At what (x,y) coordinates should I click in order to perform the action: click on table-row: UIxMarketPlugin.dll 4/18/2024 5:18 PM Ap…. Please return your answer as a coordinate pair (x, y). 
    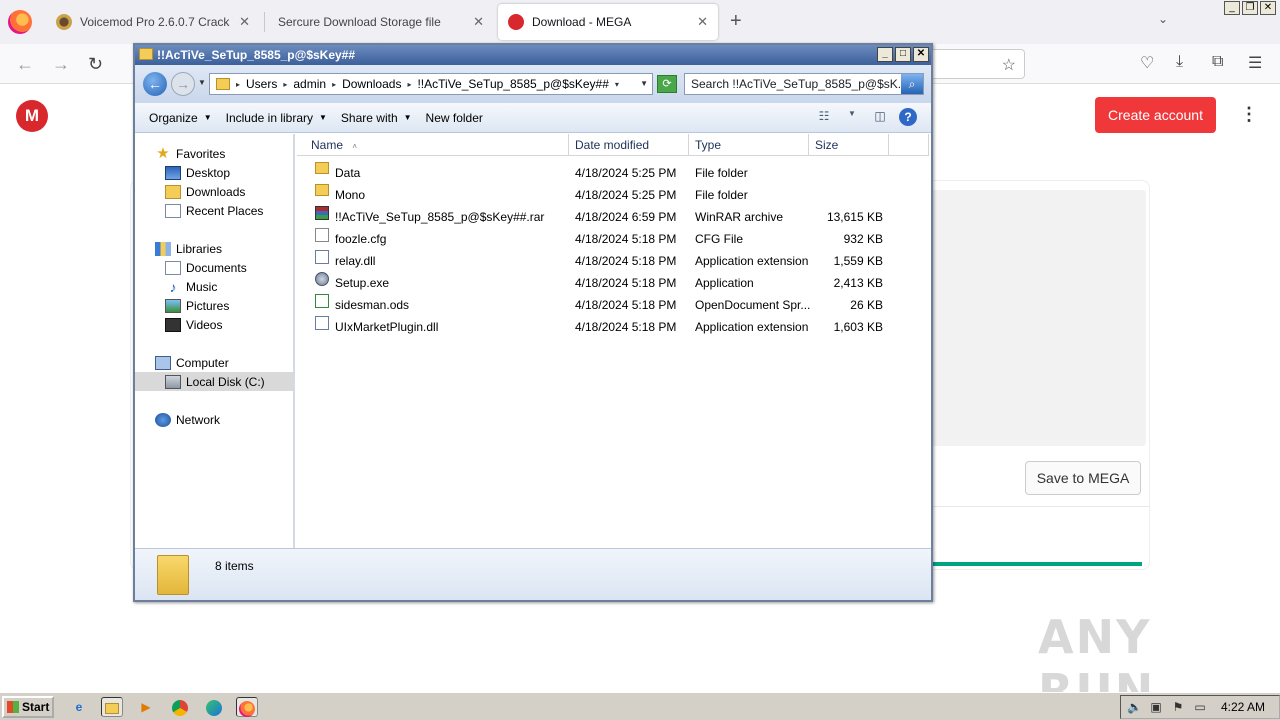
    Looking at the image, I should click on (614, 327).